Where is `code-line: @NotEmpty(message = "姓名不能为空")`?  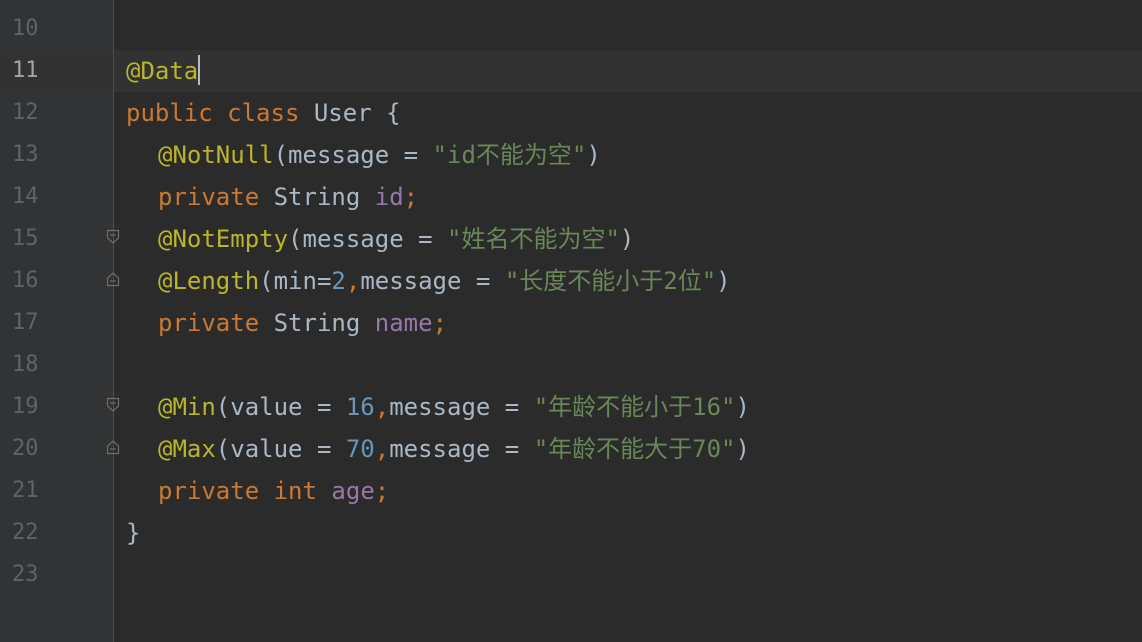
code-line: @NotEmpty(message = "姓名不能为空") is located at coordinates (478, 239).